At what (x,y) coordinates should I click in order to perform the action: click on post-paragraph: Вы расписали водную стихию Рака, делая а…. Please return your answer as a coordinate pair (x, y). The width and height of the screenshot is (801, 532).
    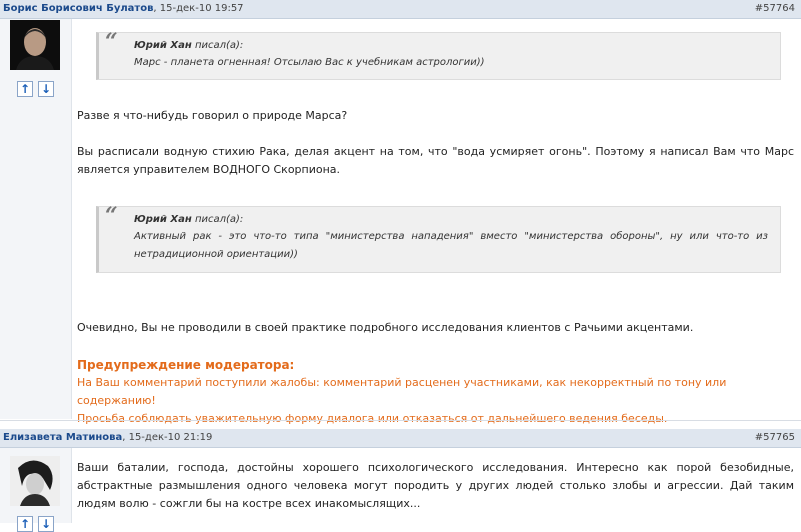
    Looking at the image, I should click on (435, 160).